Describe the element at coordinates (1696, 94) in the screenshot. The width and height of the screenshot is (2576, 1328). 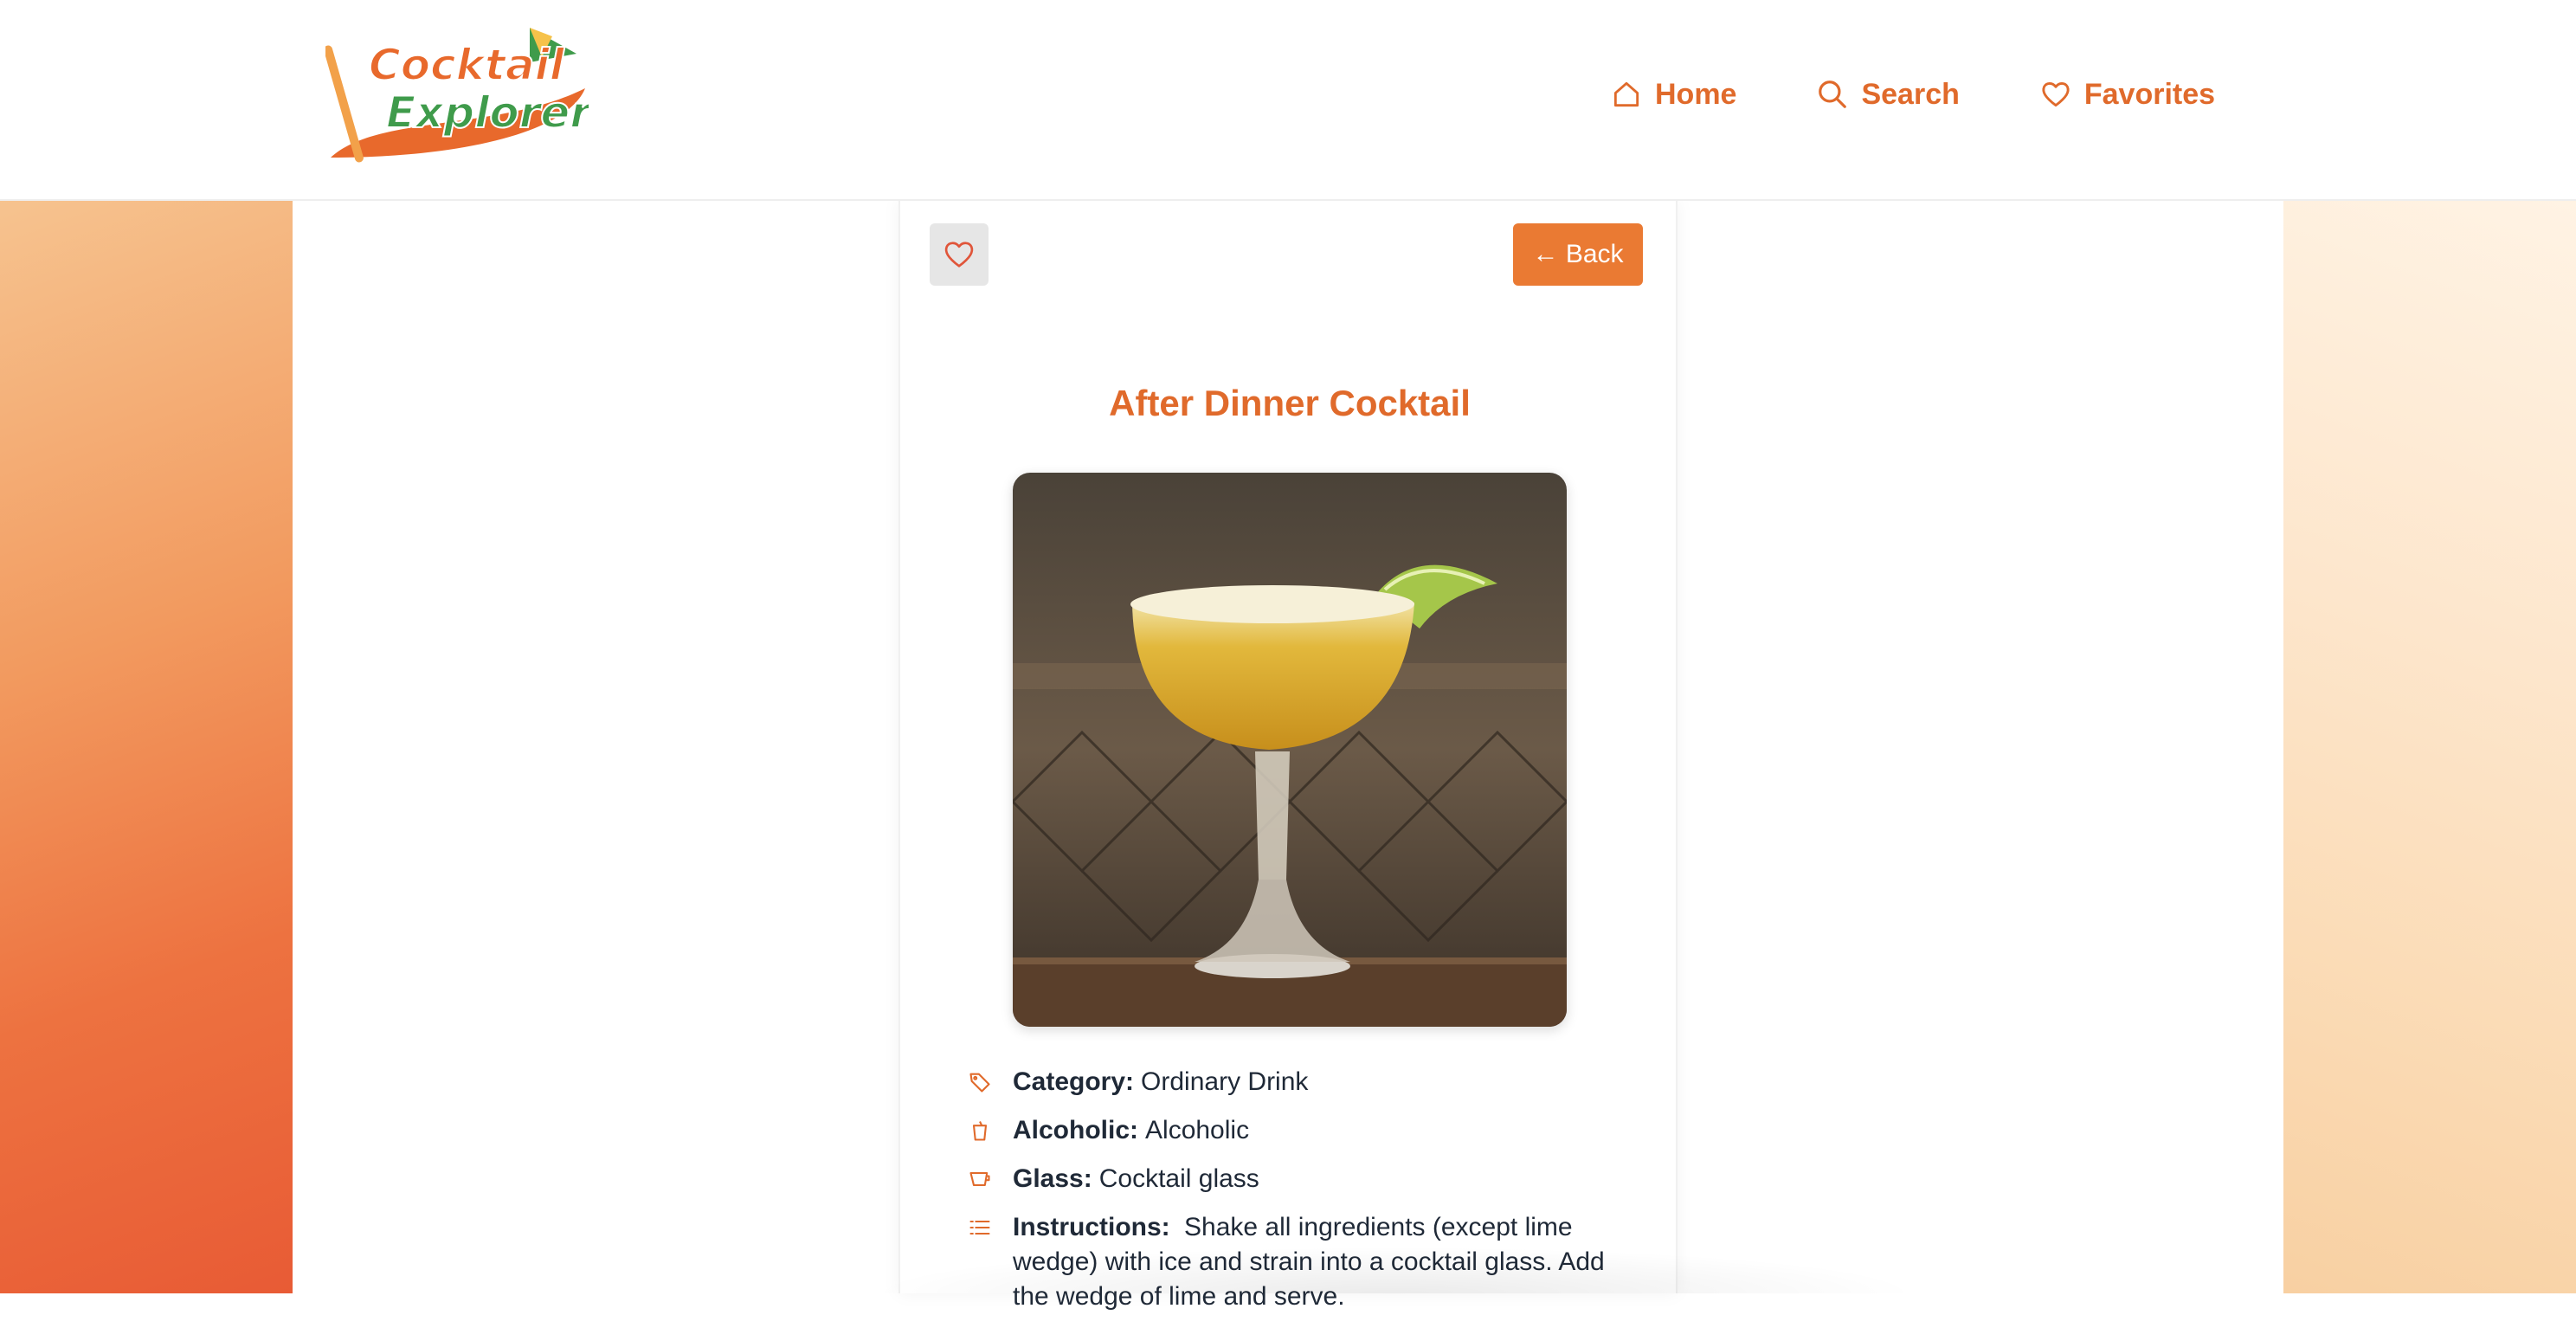
I see `nav-home-label: Home` at that location.